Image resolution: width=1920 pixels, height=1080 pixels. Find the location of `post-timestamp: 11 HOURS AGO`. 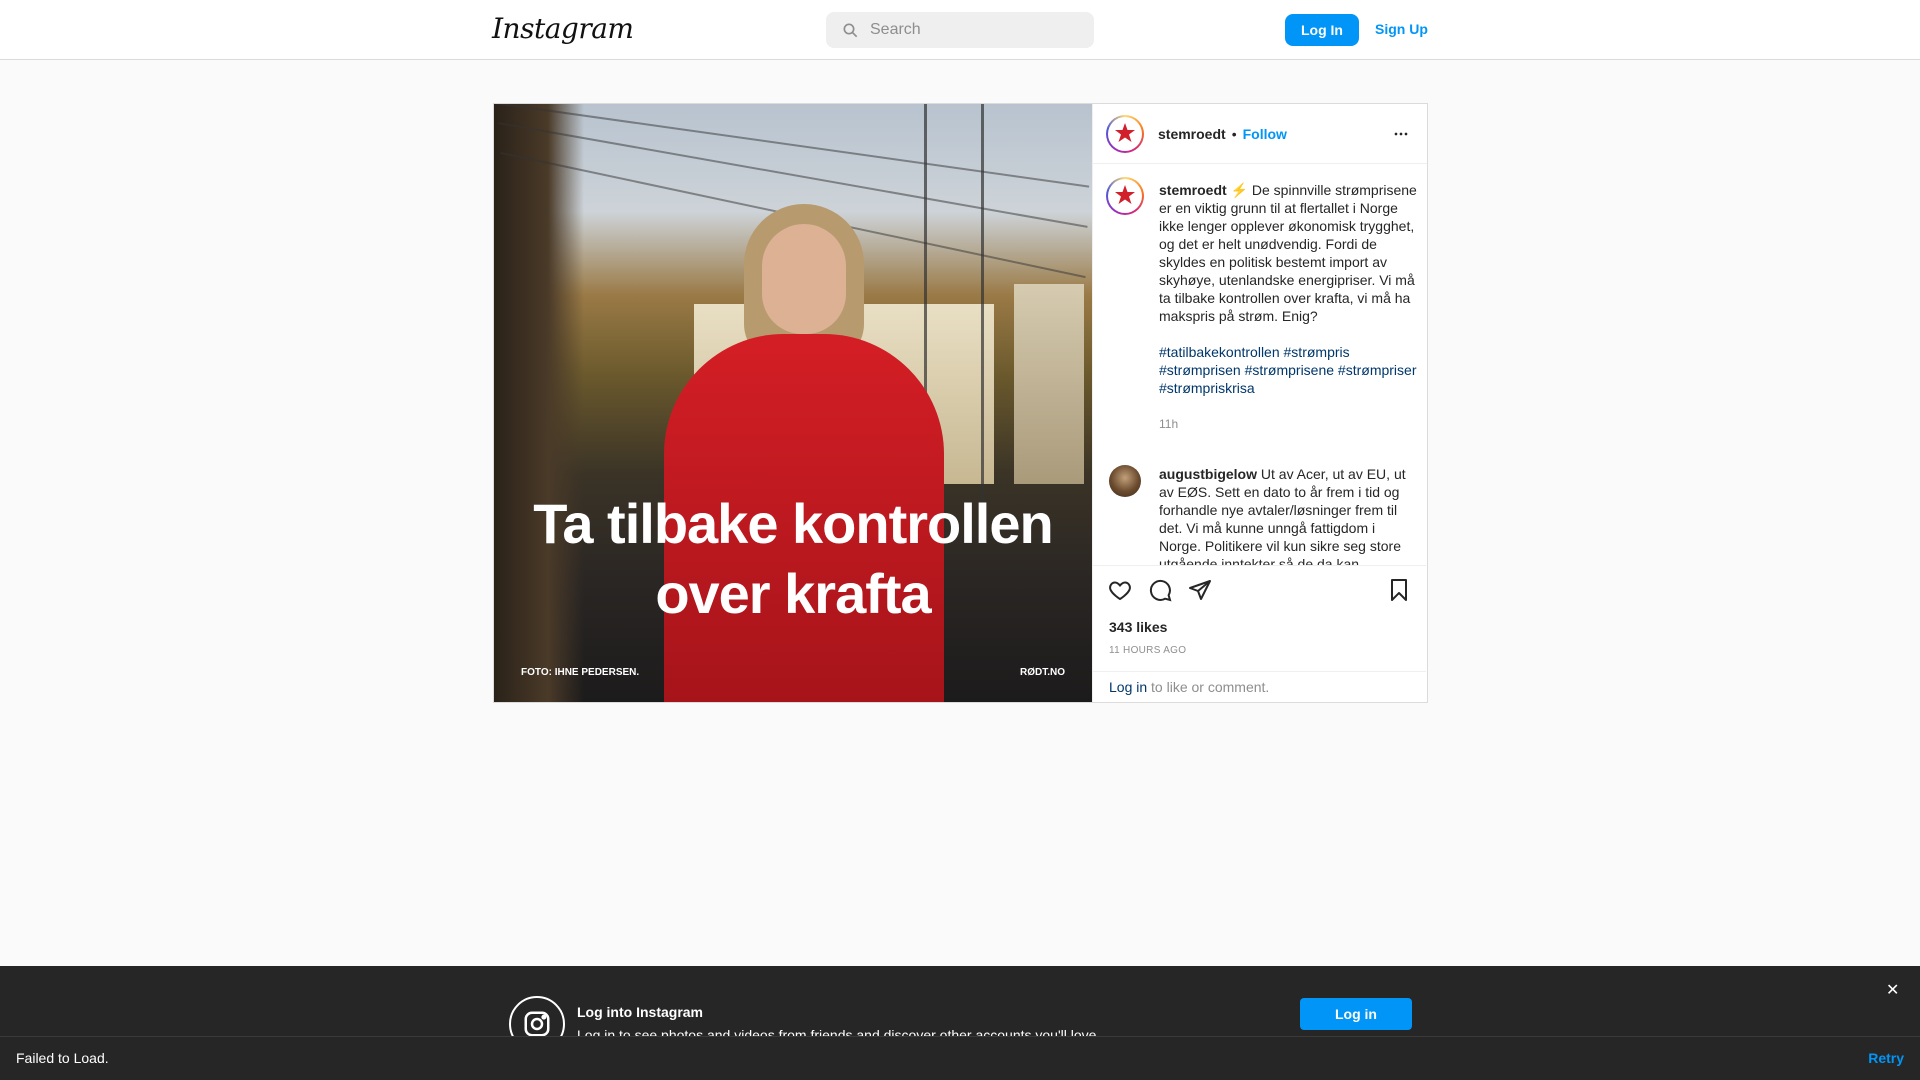

post-timestamp: 11 HOURS AGO is located at coordinates (1148, 650).